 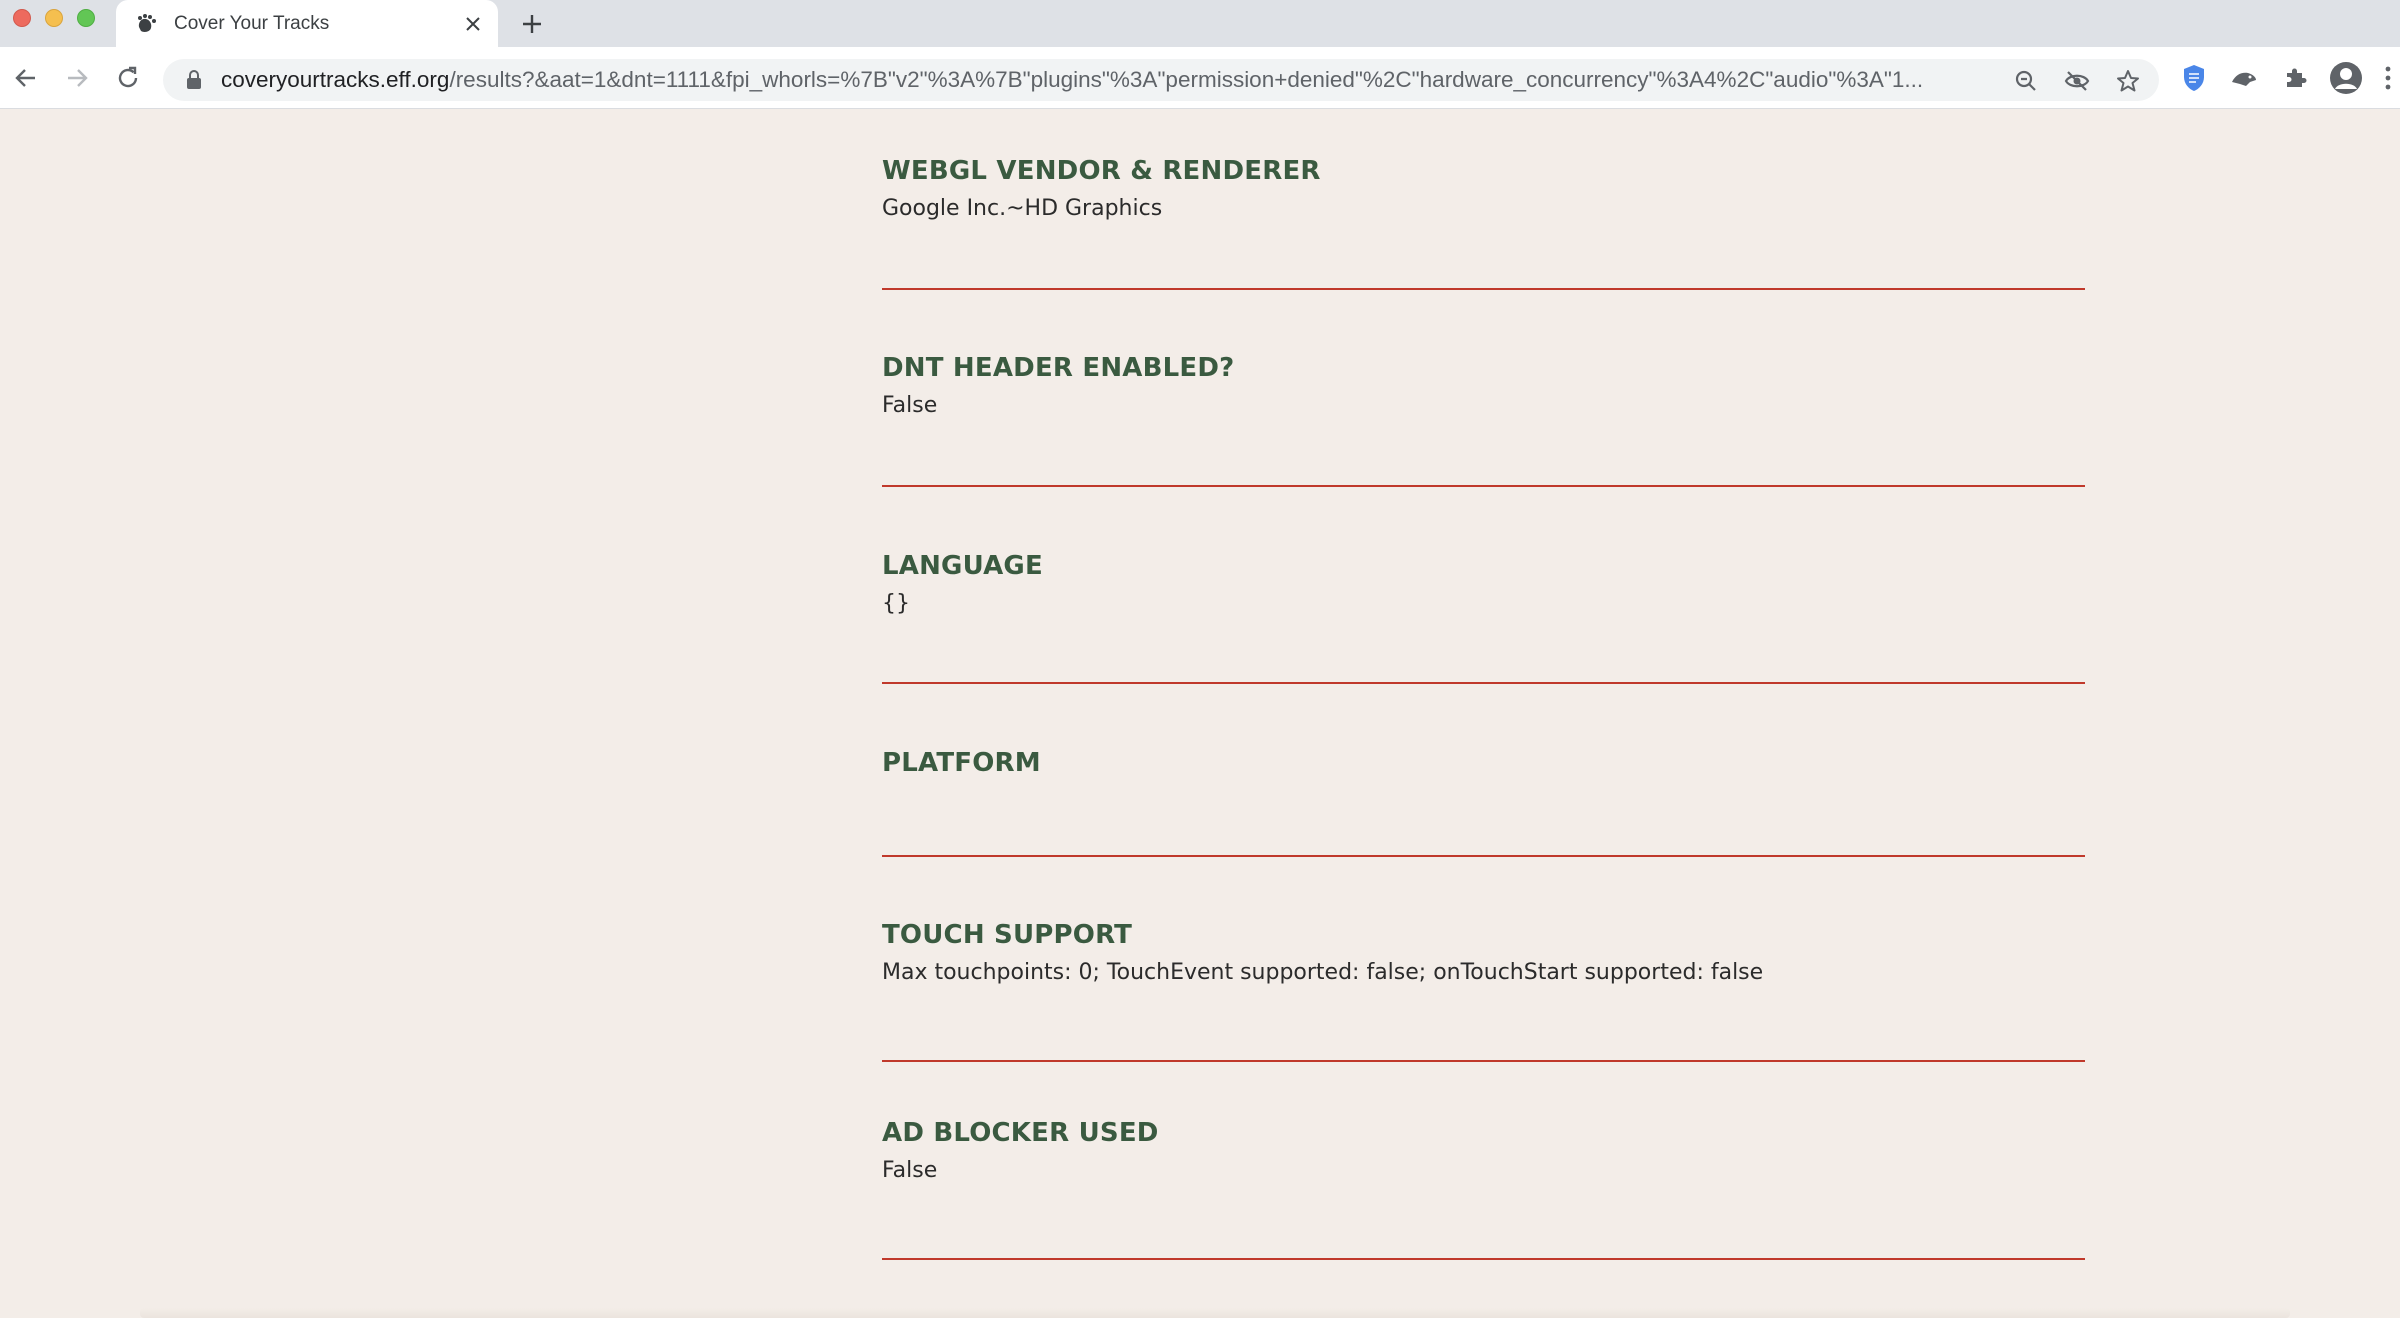 What do you see at coordinates (961, 763) in the screenshot?
I see `section-heading: PLATFORM` at bounding box center [961, 763].